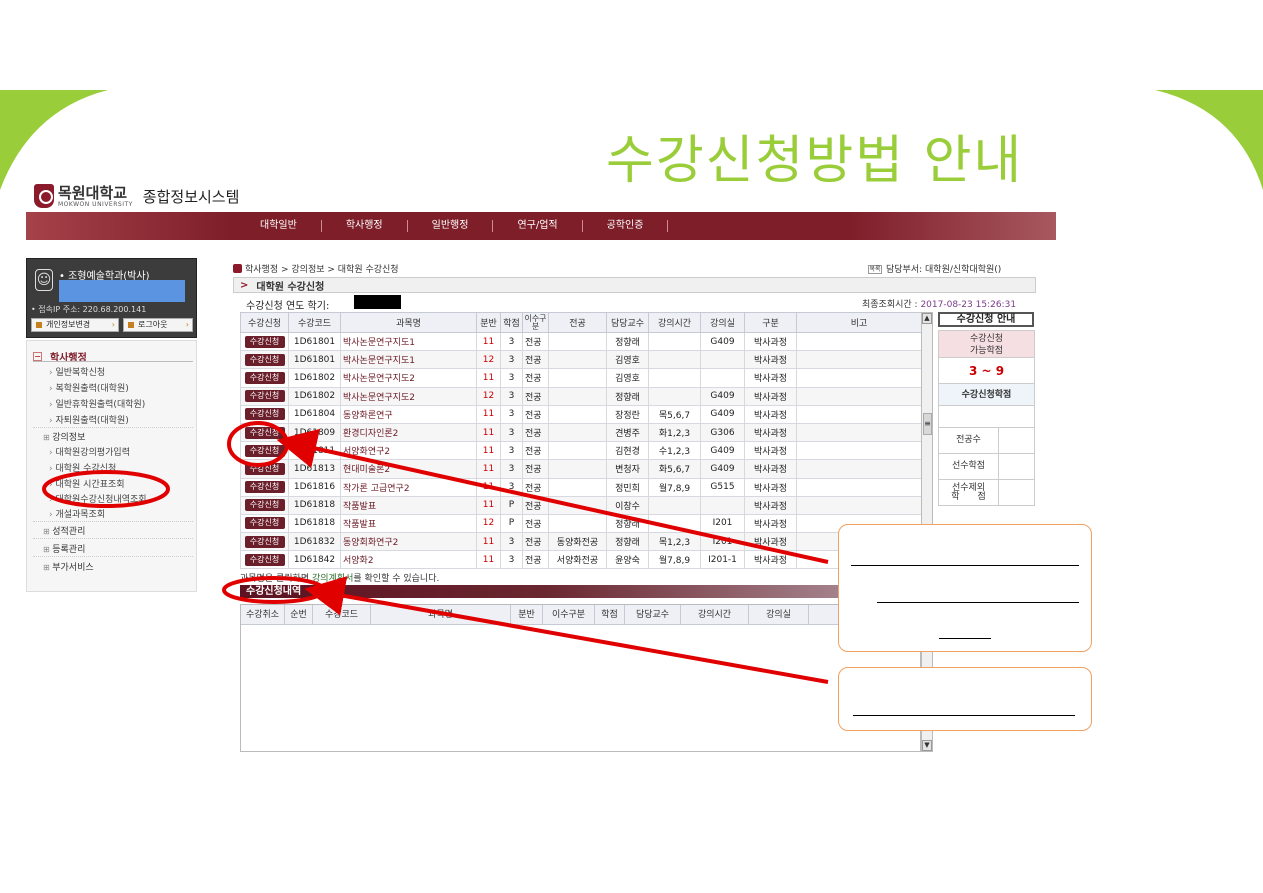 This screenshot has width=1263, height=893. Describe the element at coordinates (408, 432) in the screenshot. I see `course-name: 환경디자인론2` at that location.